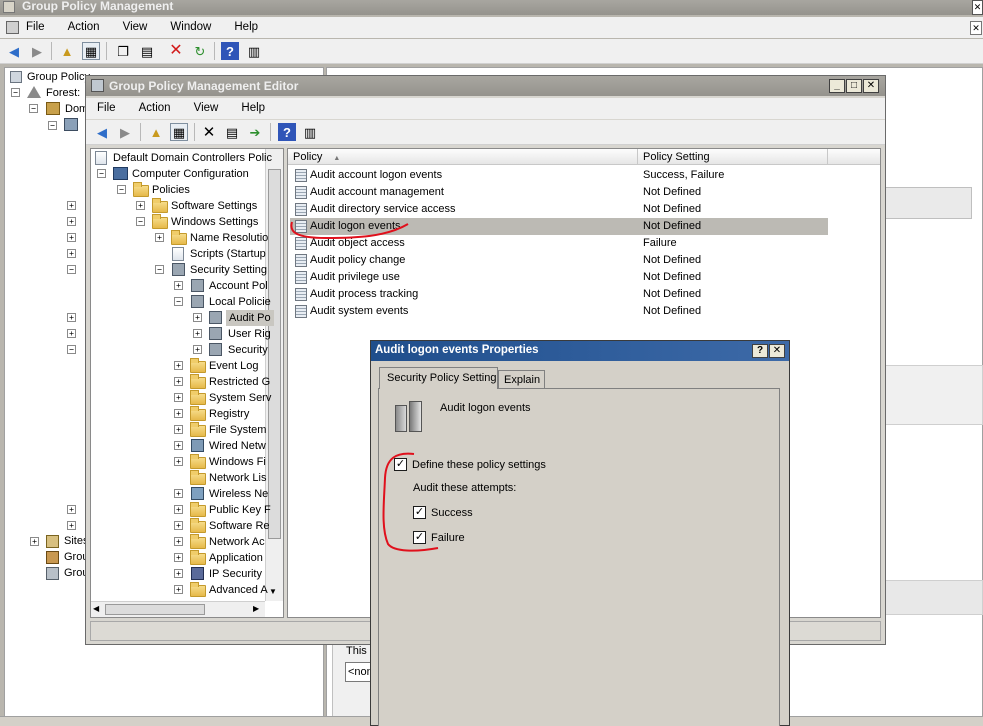 This screenshot has height=726, width=983. What do you see at coordinates (253, 108) in the screenshot?
I see `editor-menu-help: Help` at bounding box center [253, 108].